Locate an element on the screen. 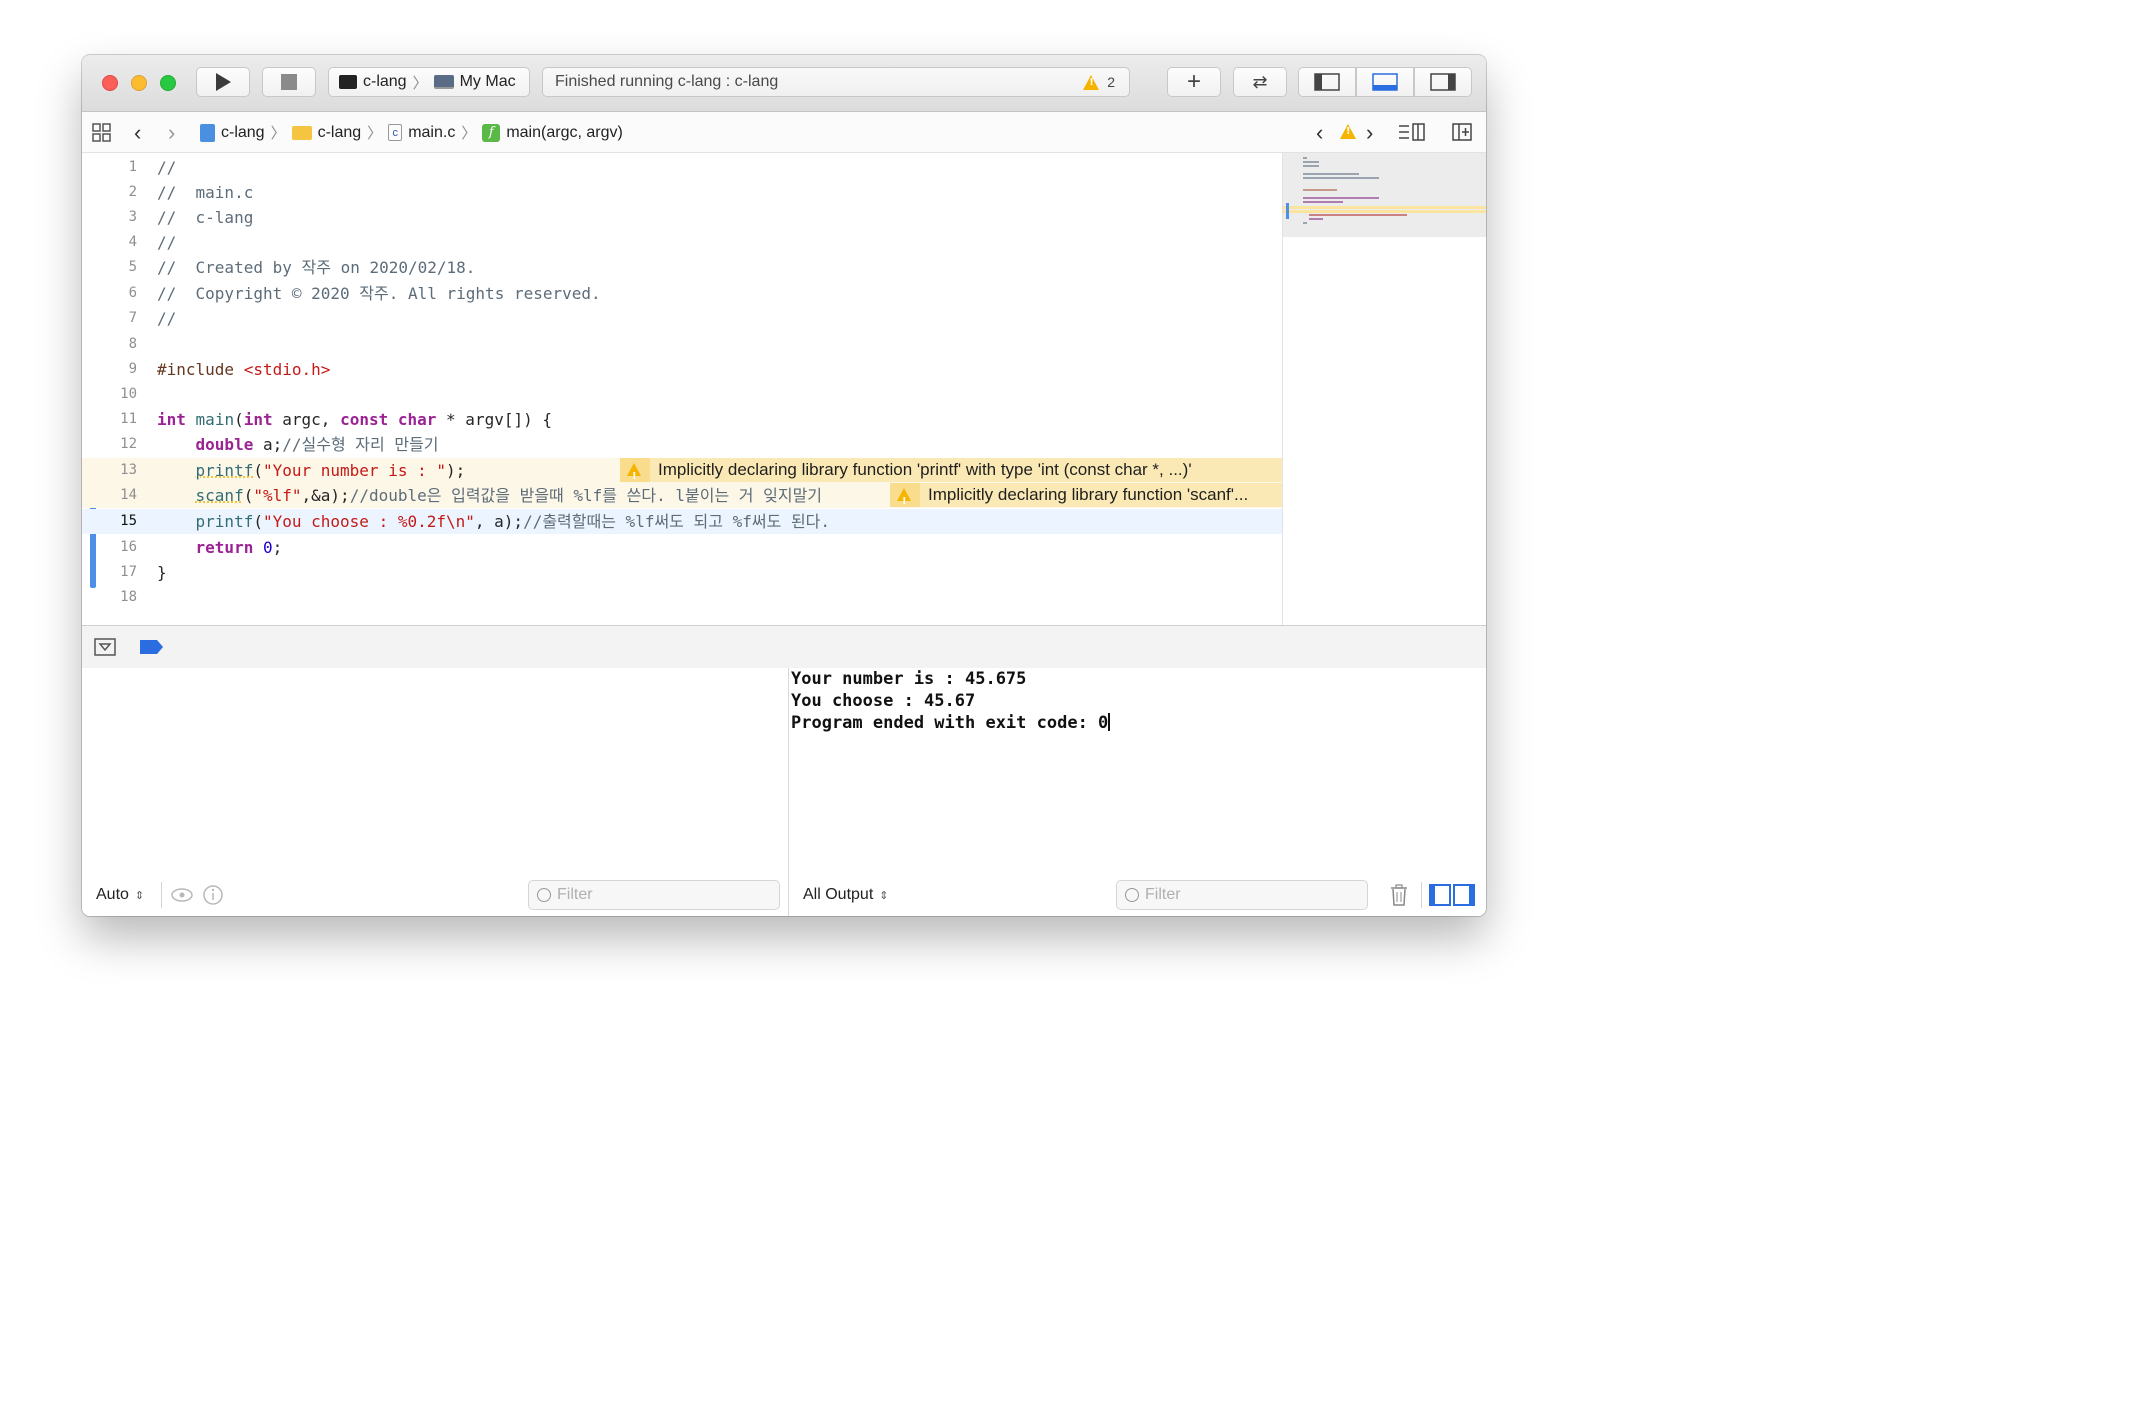 Image resolution: width=2144 pixels, height=1402 pixels. stop-button is located at coordinates (289, 82).